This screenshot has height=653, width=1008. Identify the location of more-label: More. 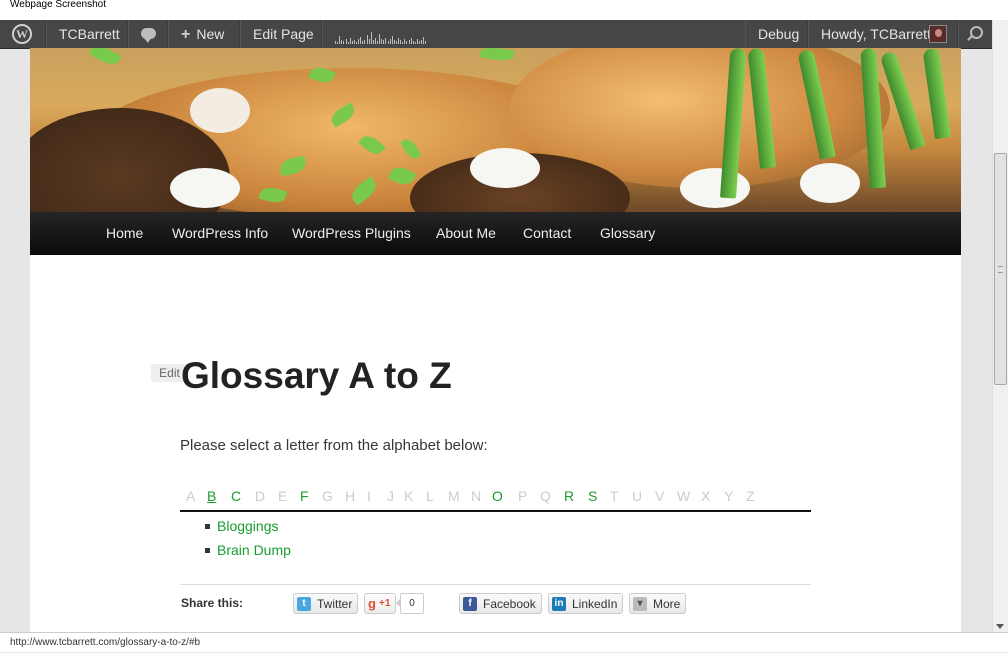
(667, 604).